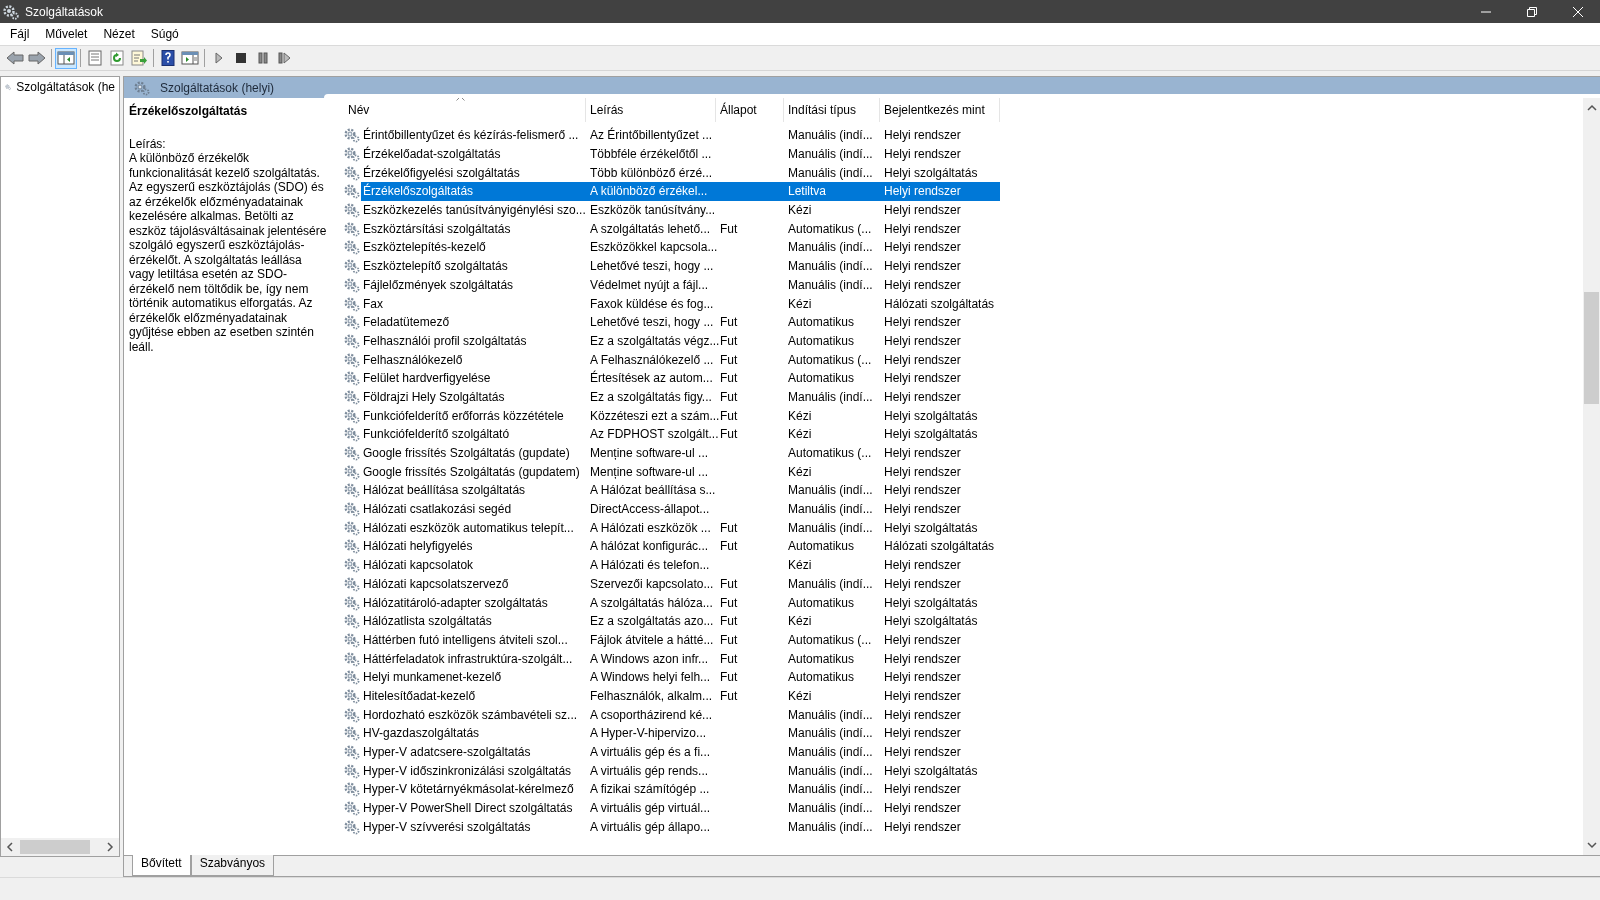 The width and height of the screenshot is (1600, 900). Describe the element at coordinates (832, 110) in the screenshot. I see `column-header: Indítási típus` at that location.